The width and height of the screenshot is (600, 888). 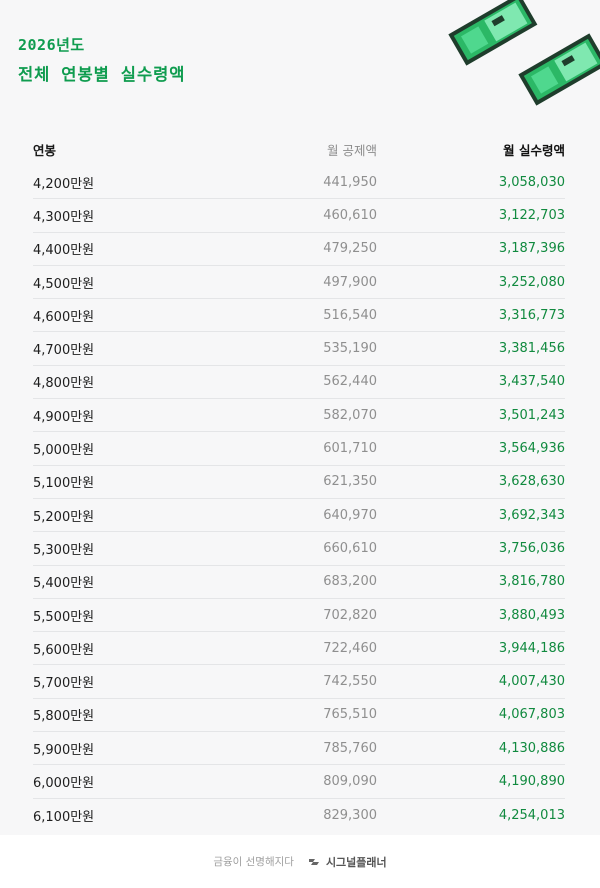 I want to click on table-row: 5,200만원 640,970 3,692,343, so click(x=299, y=516).